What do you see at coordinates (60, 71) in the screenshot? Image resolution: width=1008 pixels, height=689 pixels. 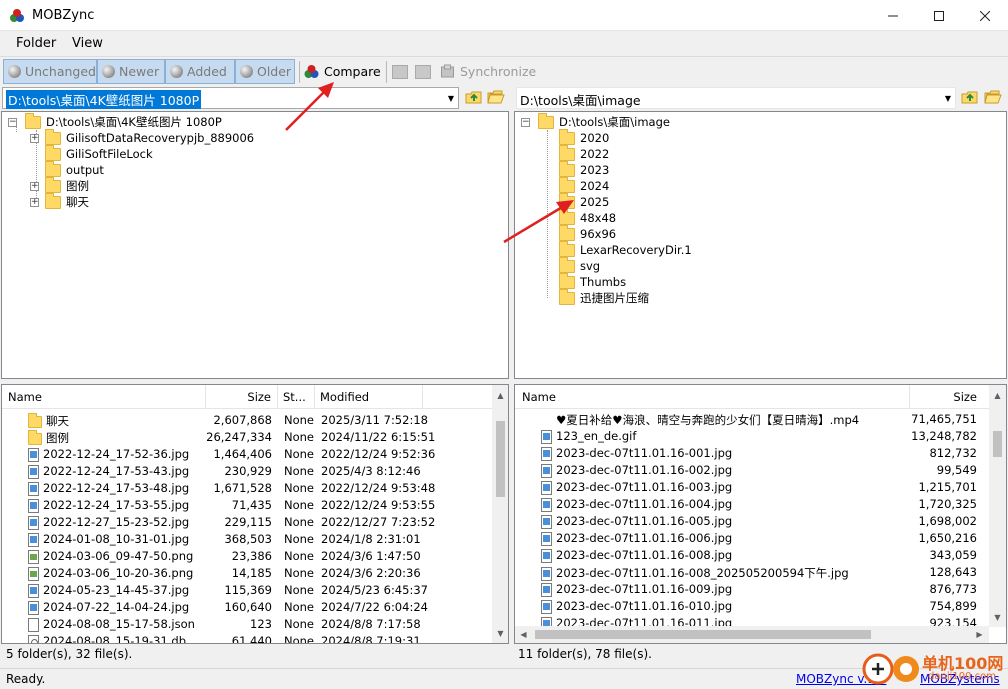 I see `filter-label: Unchanged` at bounding box center [60, 71].